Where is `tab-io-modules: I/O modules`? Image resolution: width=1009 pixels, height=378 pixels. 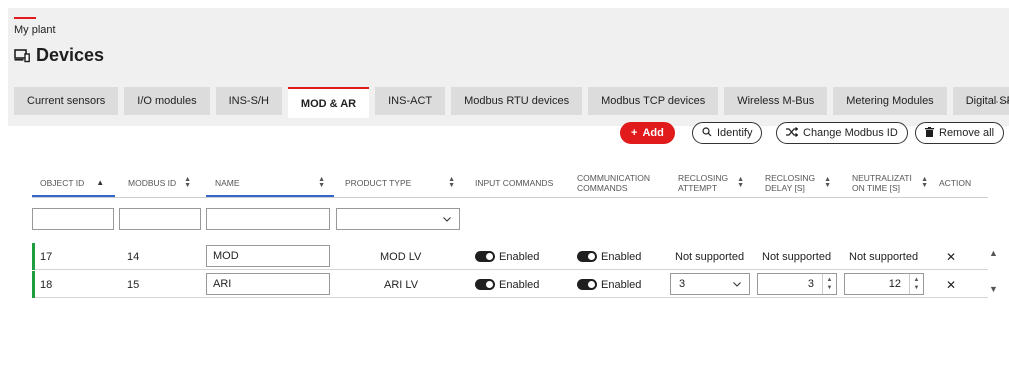
tab-io-modules: I/O modules is located at coordinates (167, 101).